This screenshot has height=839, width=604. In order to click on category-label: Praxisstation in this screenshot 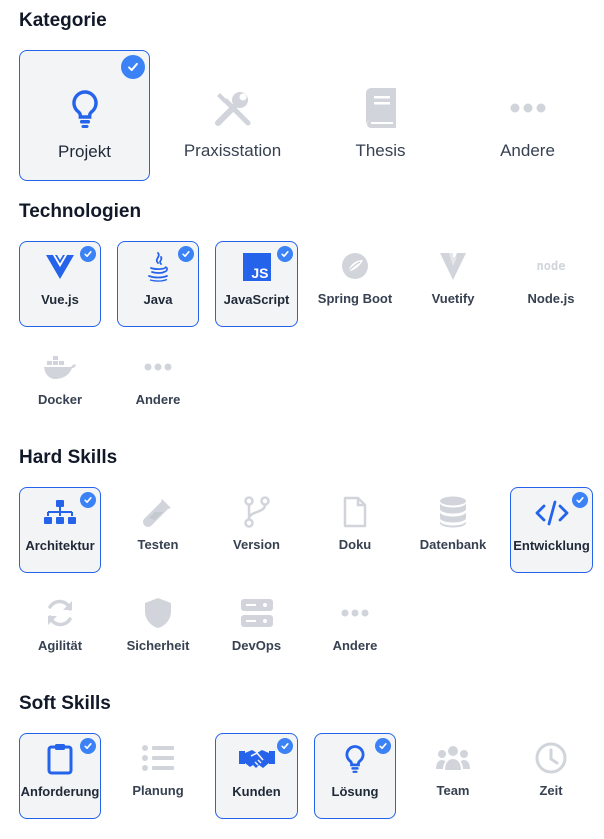, I will do `click(232, 150)`.